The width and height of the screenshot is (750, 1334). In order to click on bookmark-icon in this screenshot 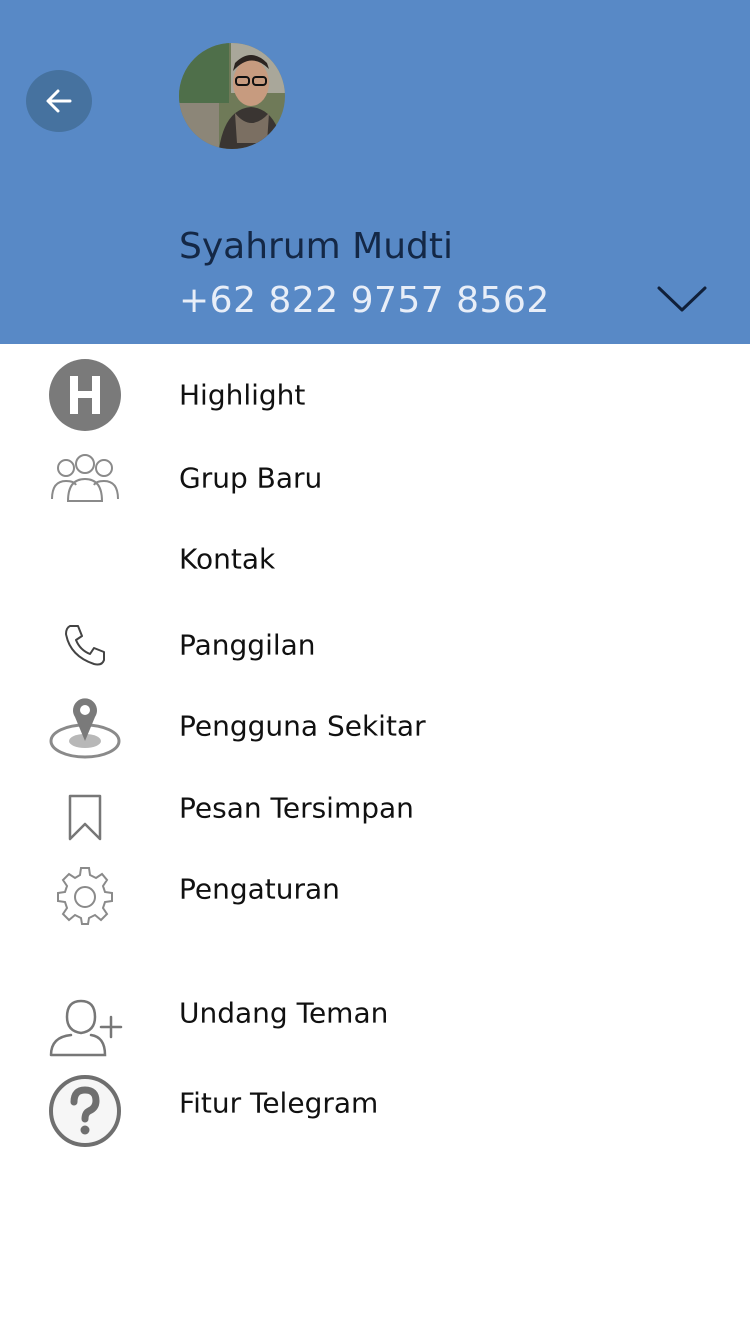, I will do `click(85, 818)`.